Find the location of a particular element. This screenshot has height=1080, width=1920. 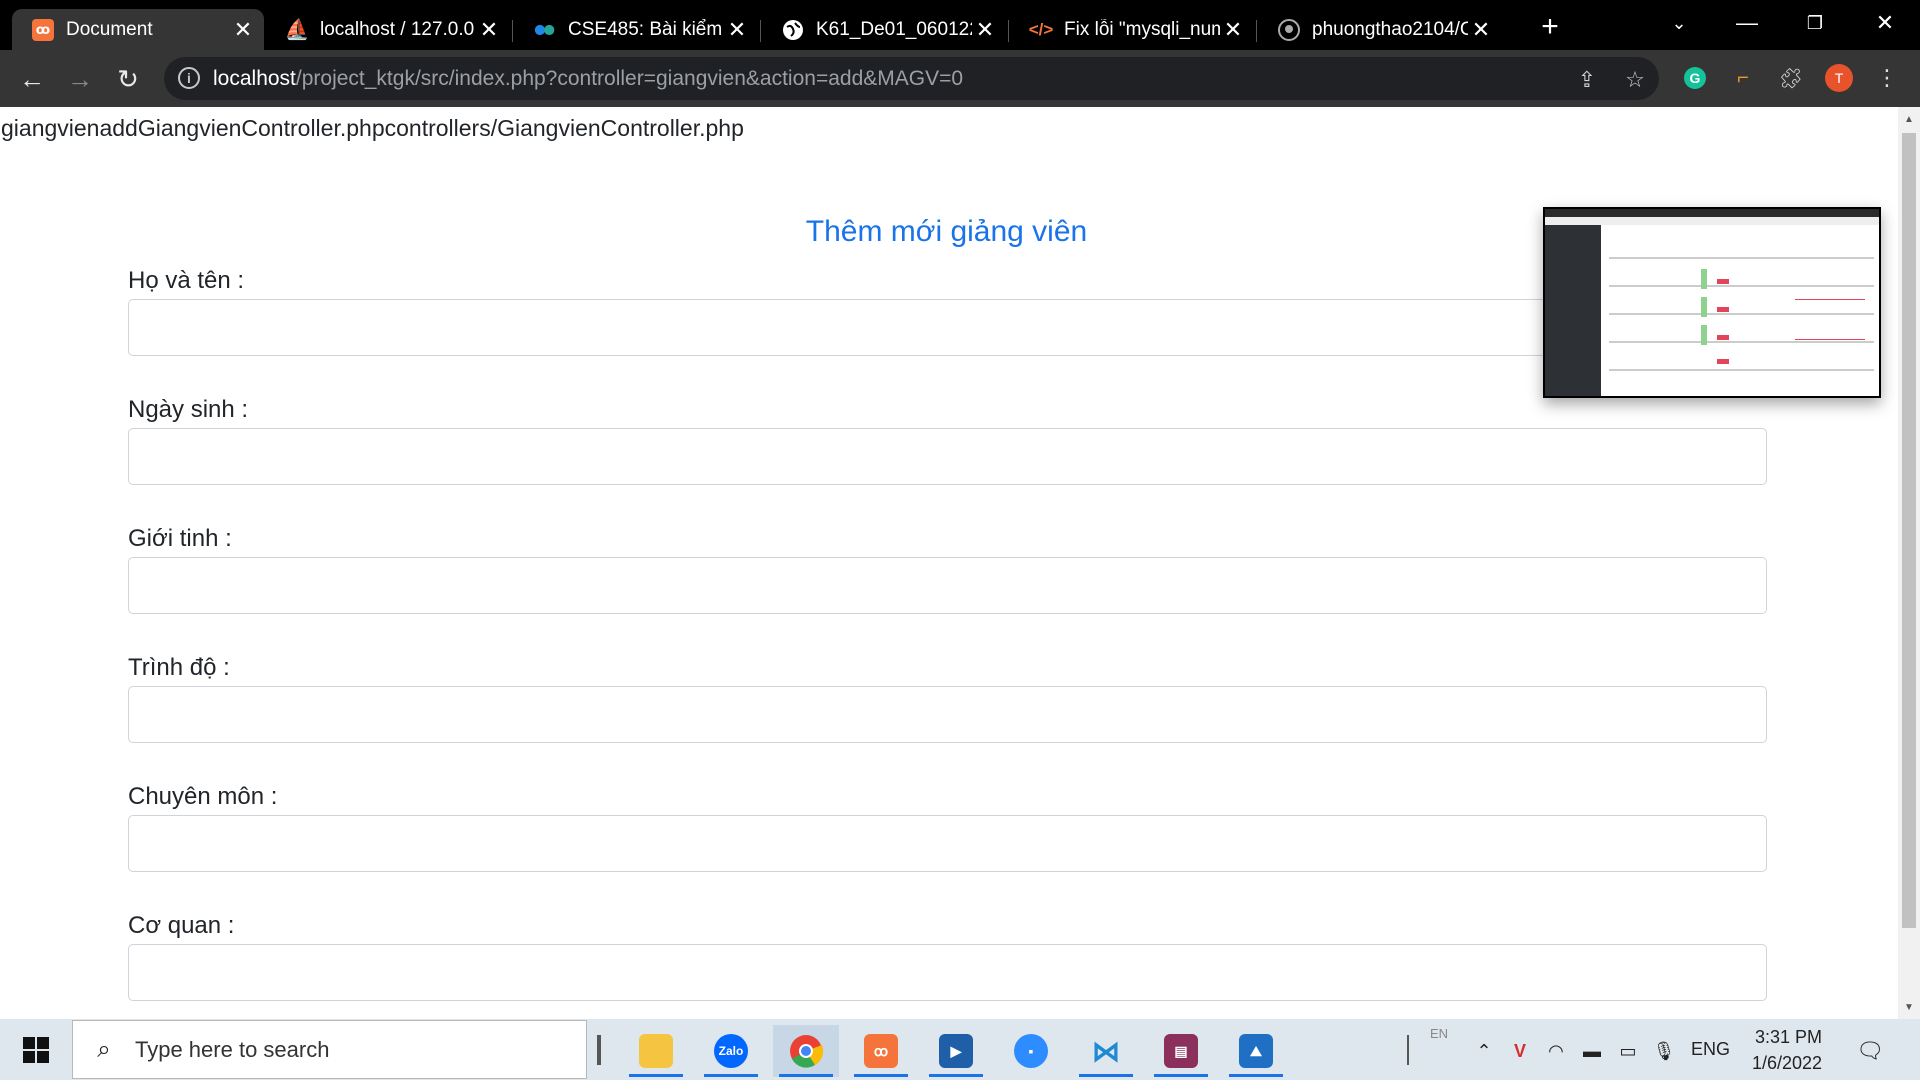

reload-button: ↻ is located at coordinates (128, 79).